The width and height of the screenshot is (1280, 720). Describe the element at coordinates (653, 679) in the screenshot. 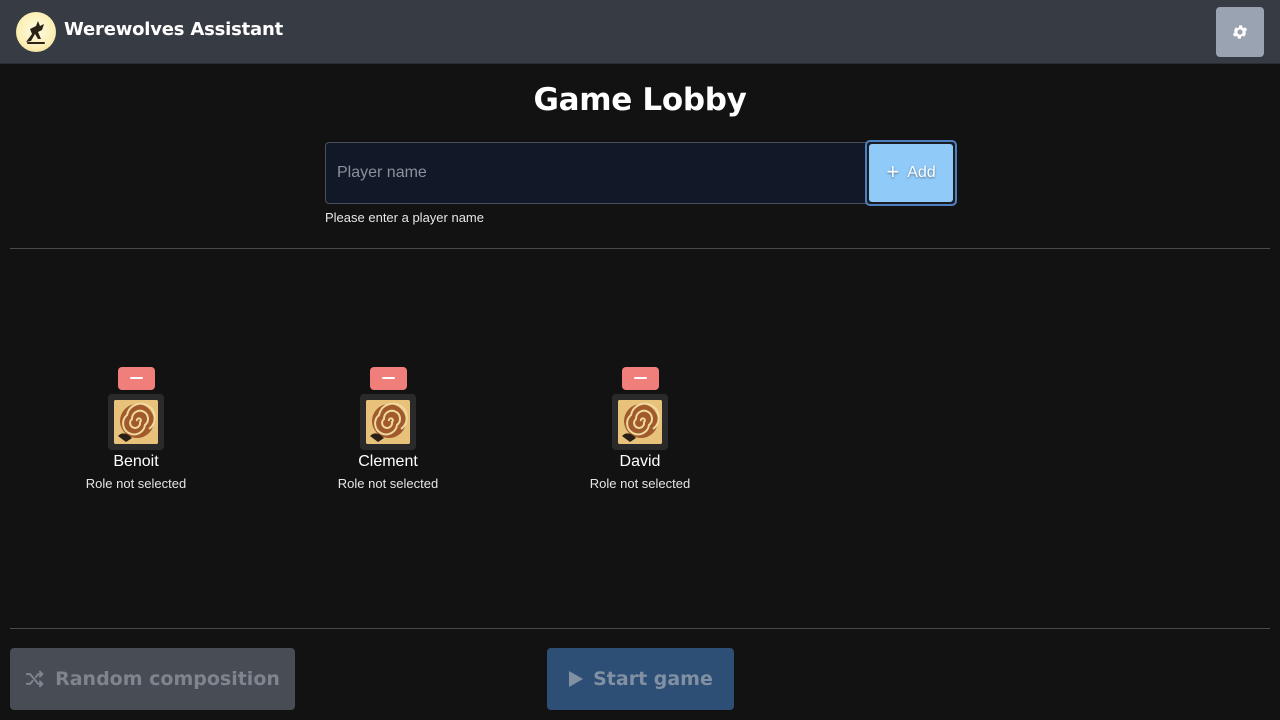

I see `start-game-label: Start game` at that location.